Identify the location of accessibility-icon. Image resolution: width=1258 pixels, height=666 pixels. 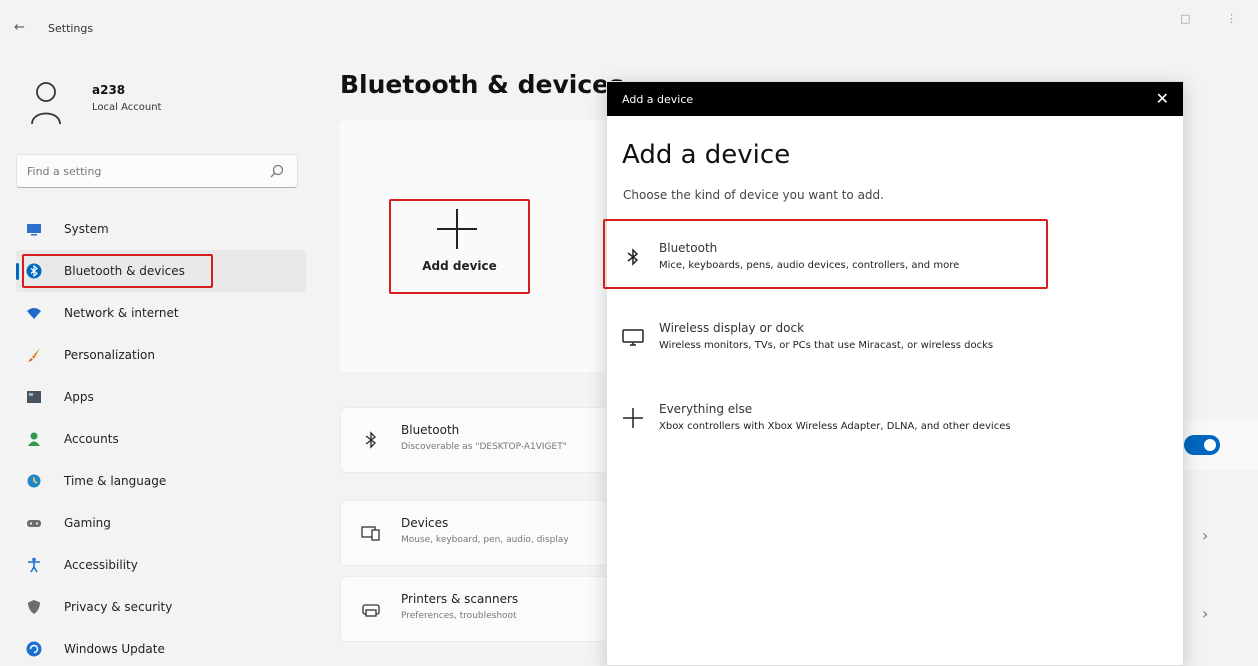
(34, 565).